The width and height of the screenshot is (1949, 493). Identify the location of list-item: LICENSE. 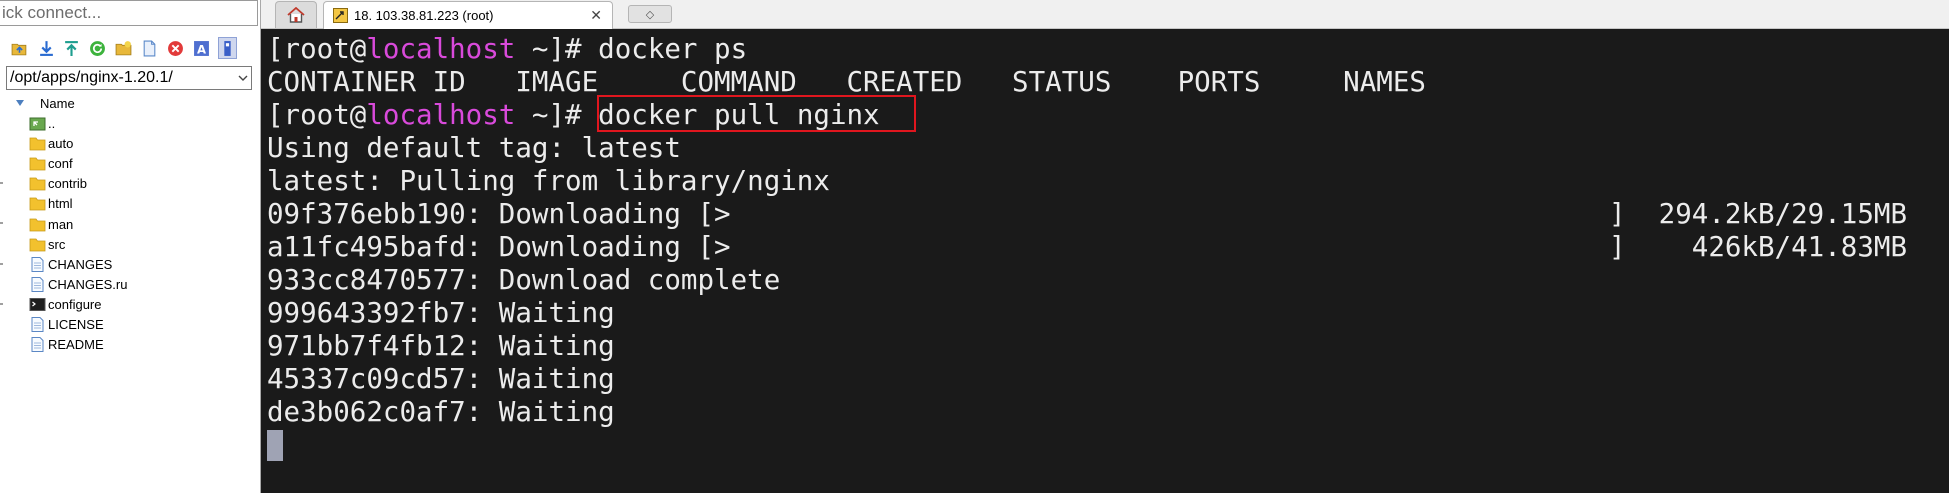
(129, 325).